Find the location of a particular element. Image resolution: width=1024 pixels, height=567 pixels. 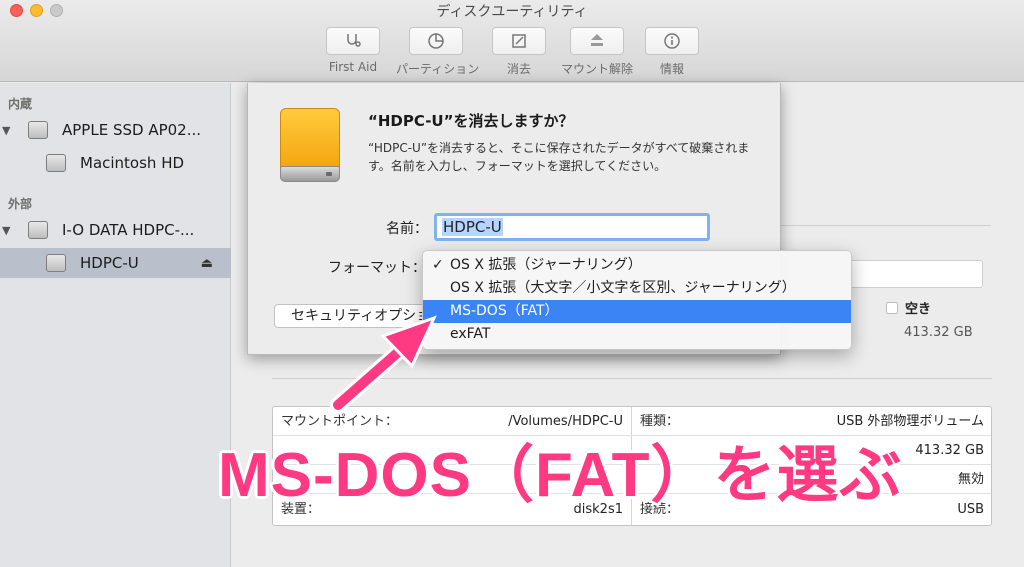

partition-button: パーティション is located at coordinates (438, 52).